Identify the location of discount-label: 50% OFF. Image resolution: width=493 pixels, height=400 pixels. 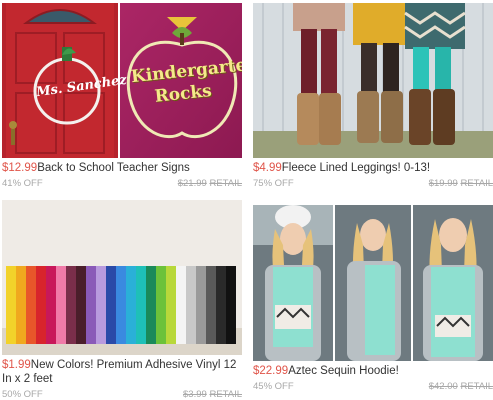
(22, 394).